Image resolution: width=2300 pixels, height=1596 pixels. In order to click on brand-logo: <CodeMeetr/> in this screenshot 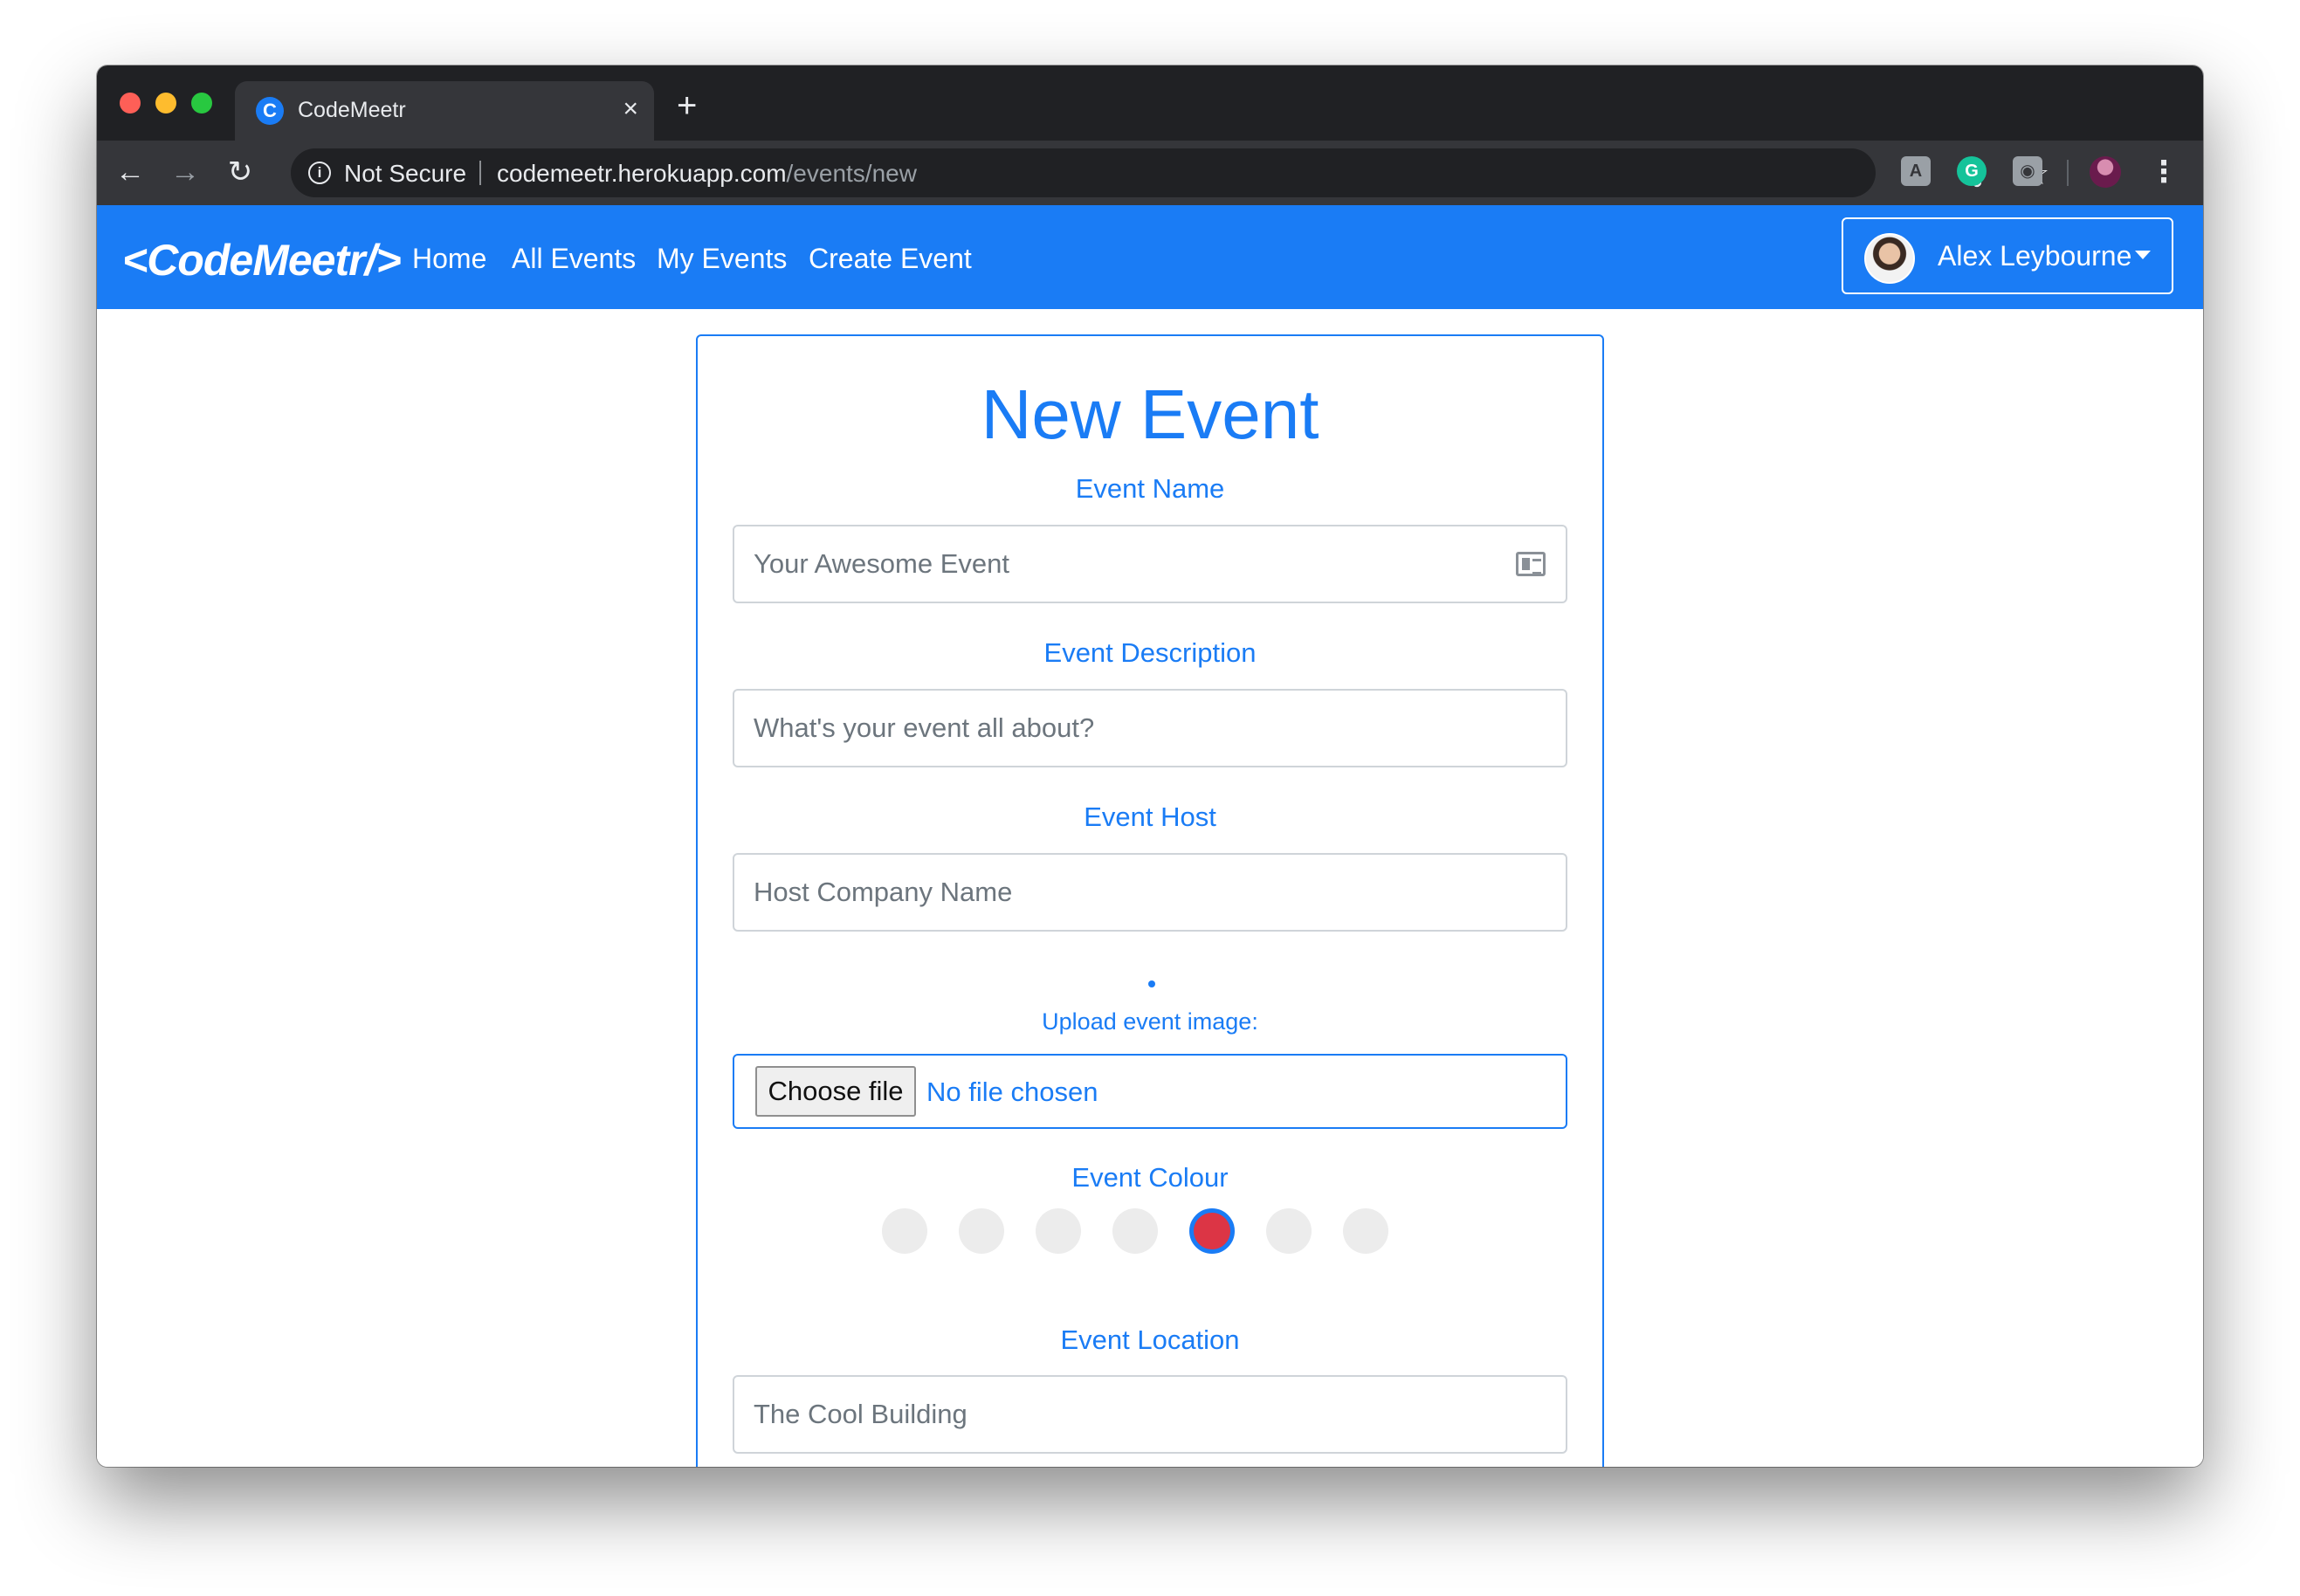, I will do `click(262, 260)`.